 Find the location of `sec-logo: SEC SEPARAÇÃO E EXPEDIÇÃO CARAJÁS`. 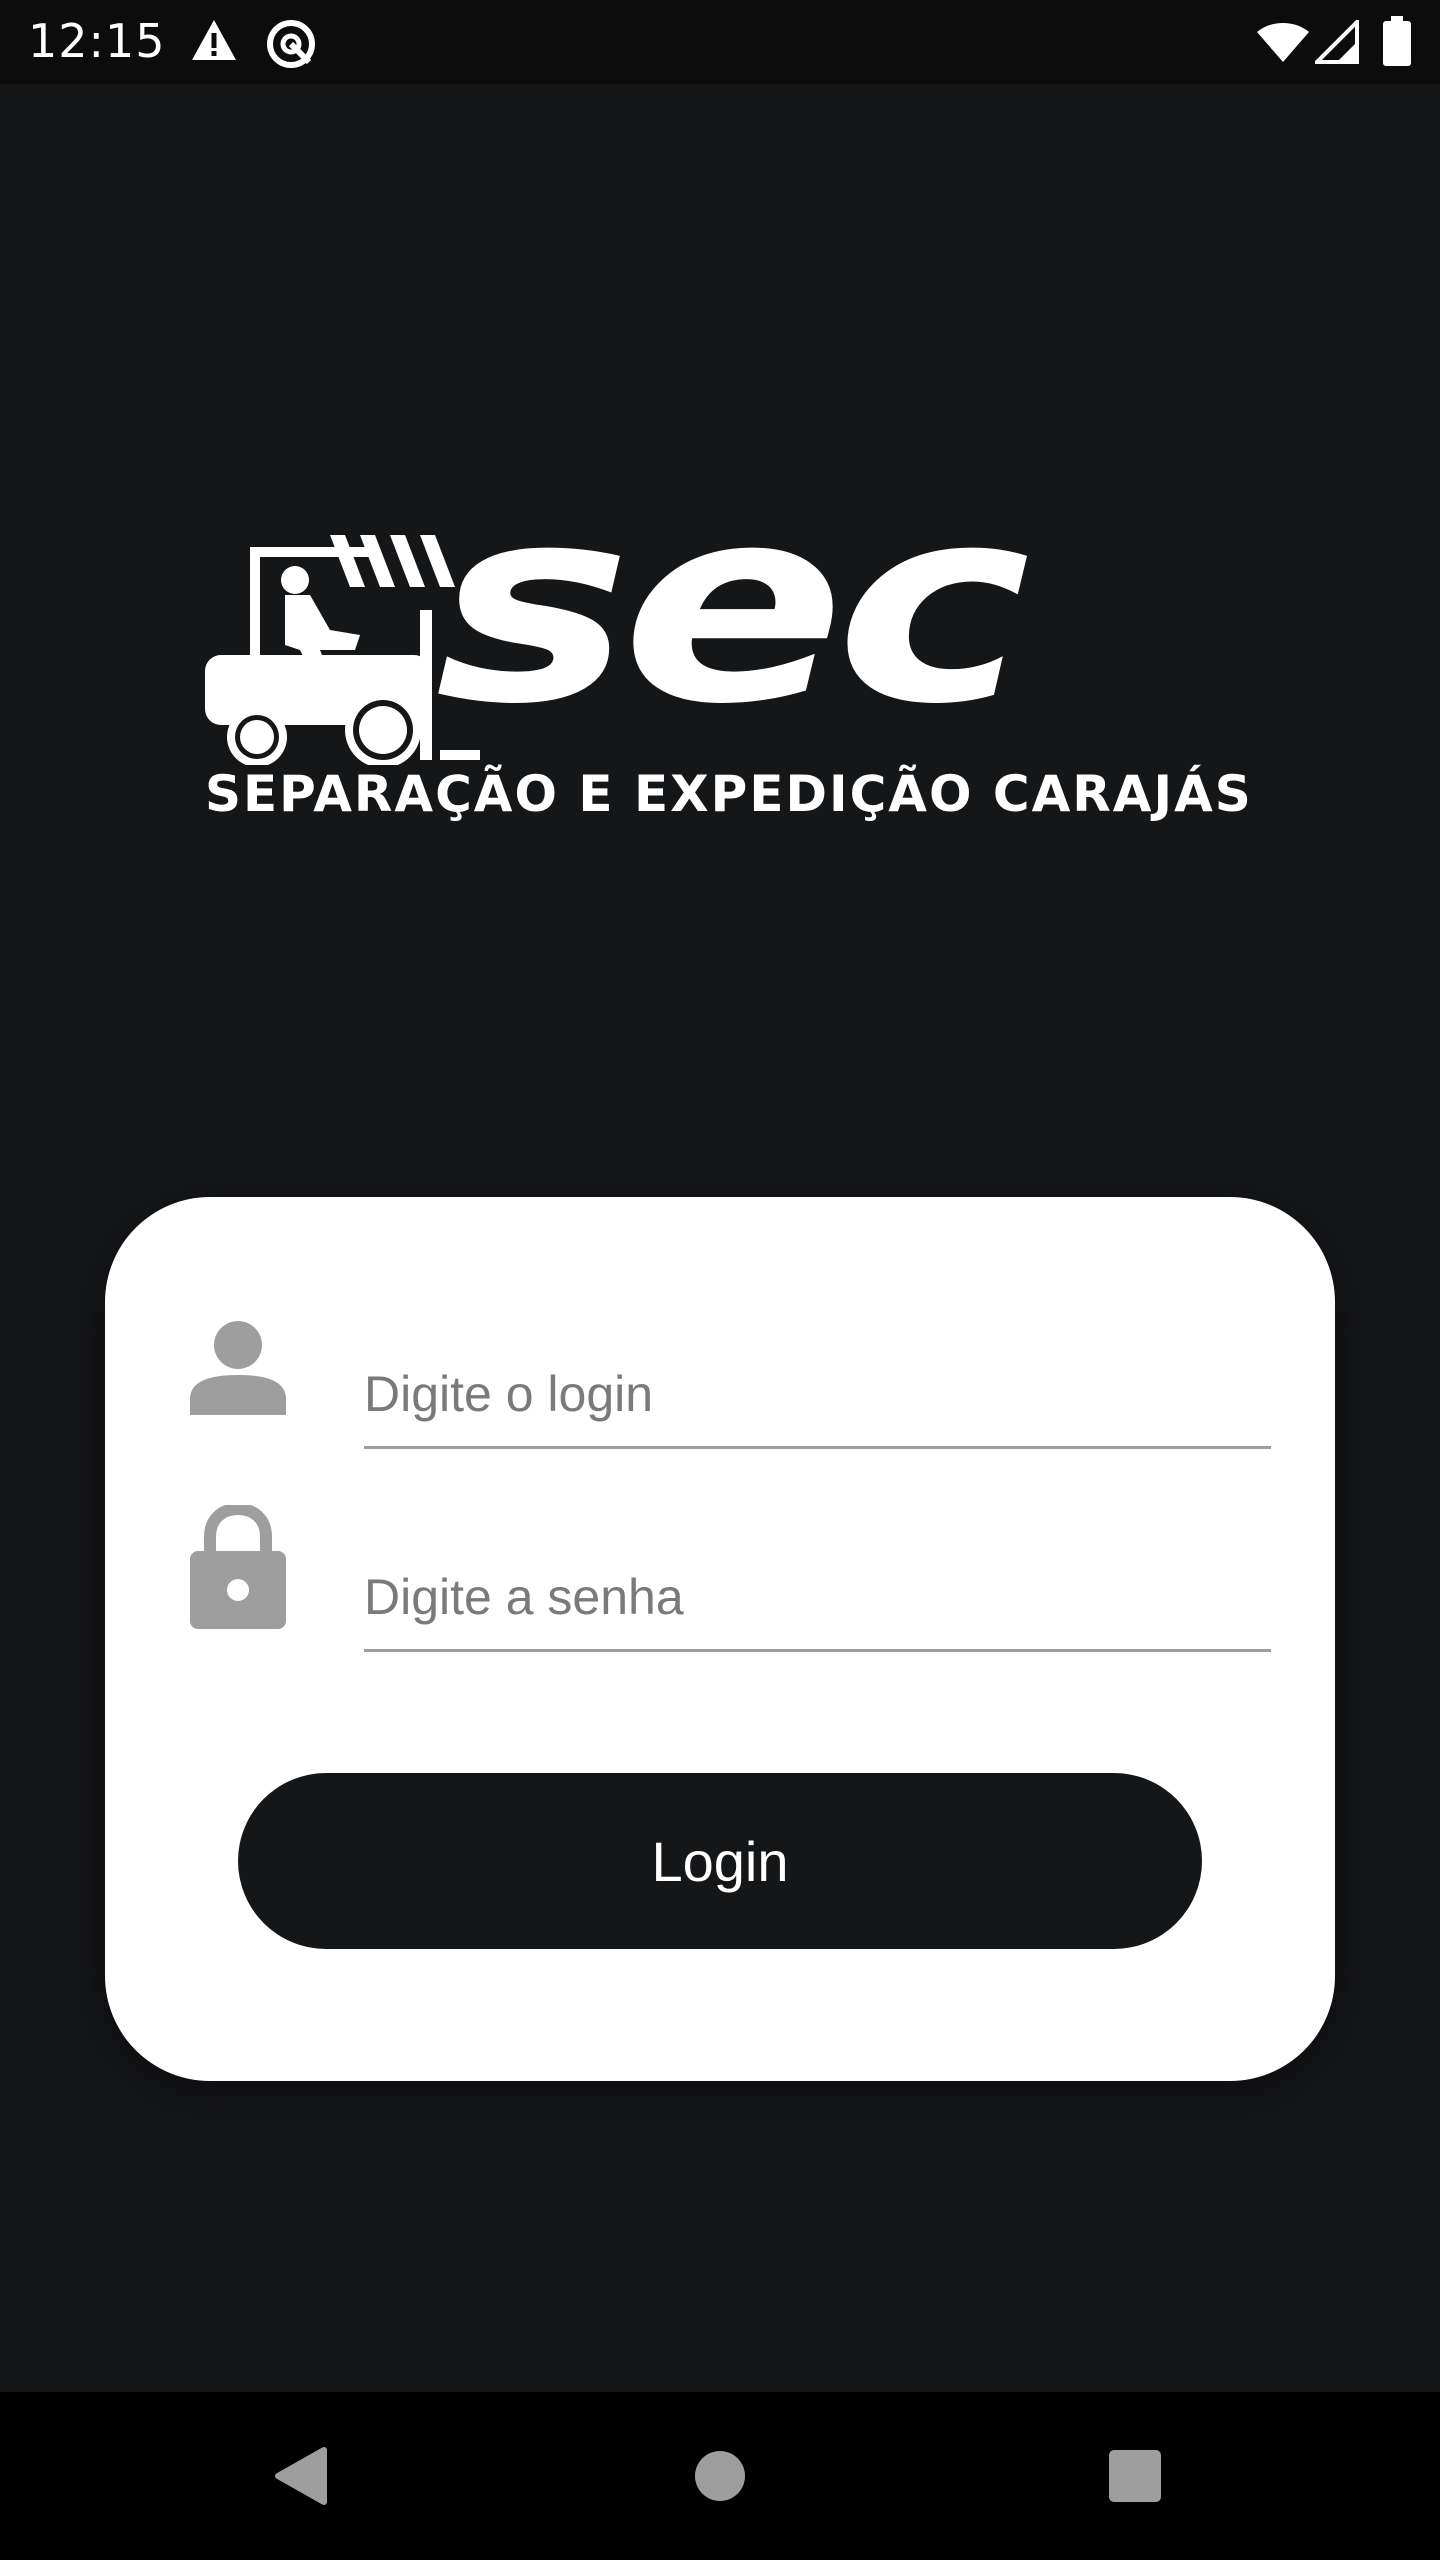

sec-logo: SEC SEPARAÇÃO E EXPEDIÇÃO CARAJÁS is located at coordinates (729, 652).